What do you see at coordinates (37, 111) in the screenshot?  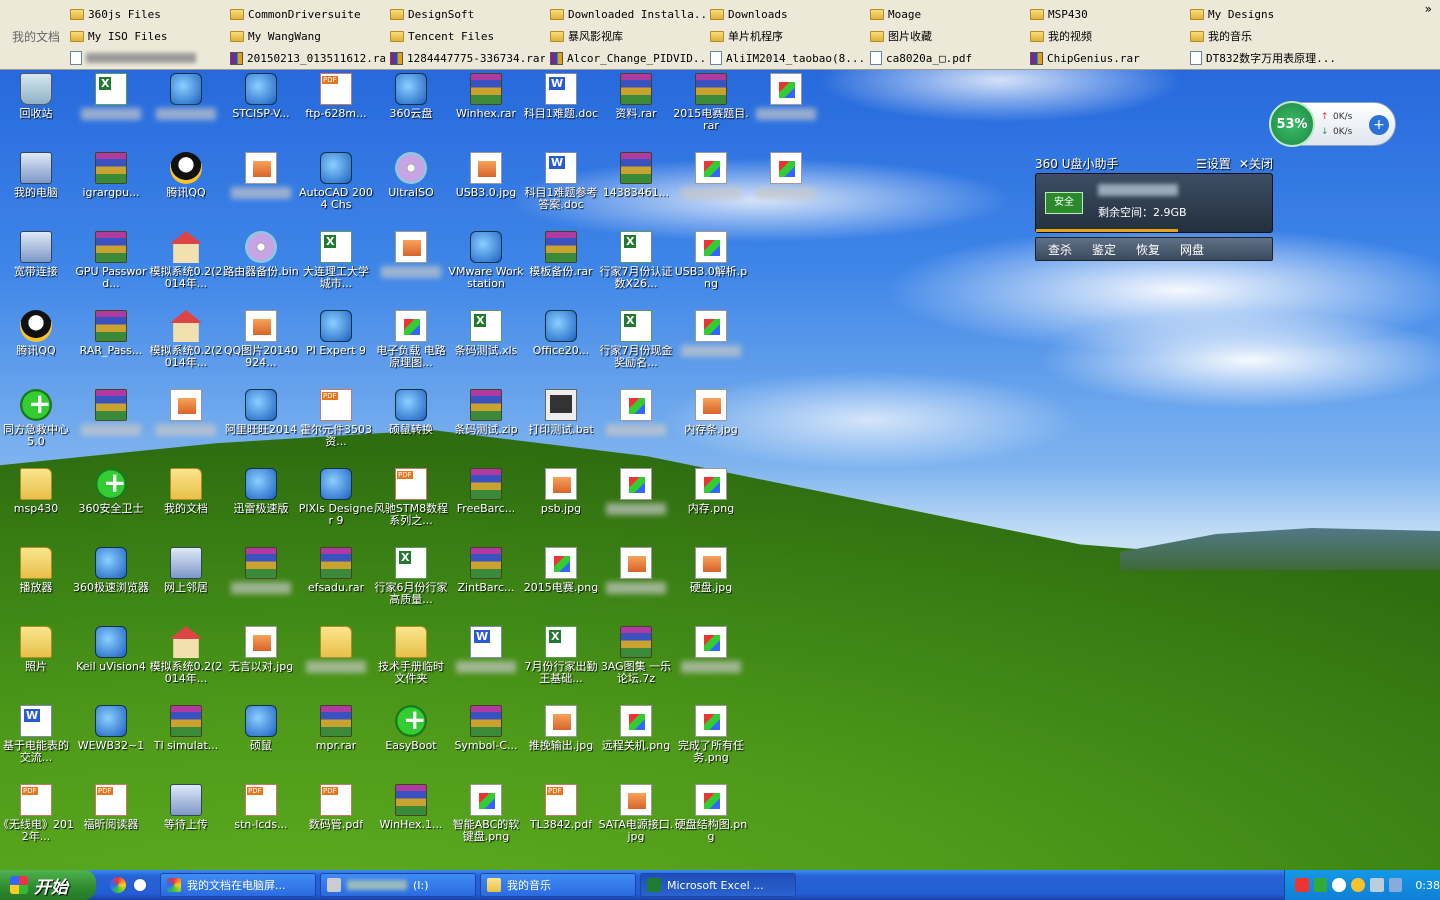 I see `desktop-icon: 回收站` at bounding box center [37, 111].